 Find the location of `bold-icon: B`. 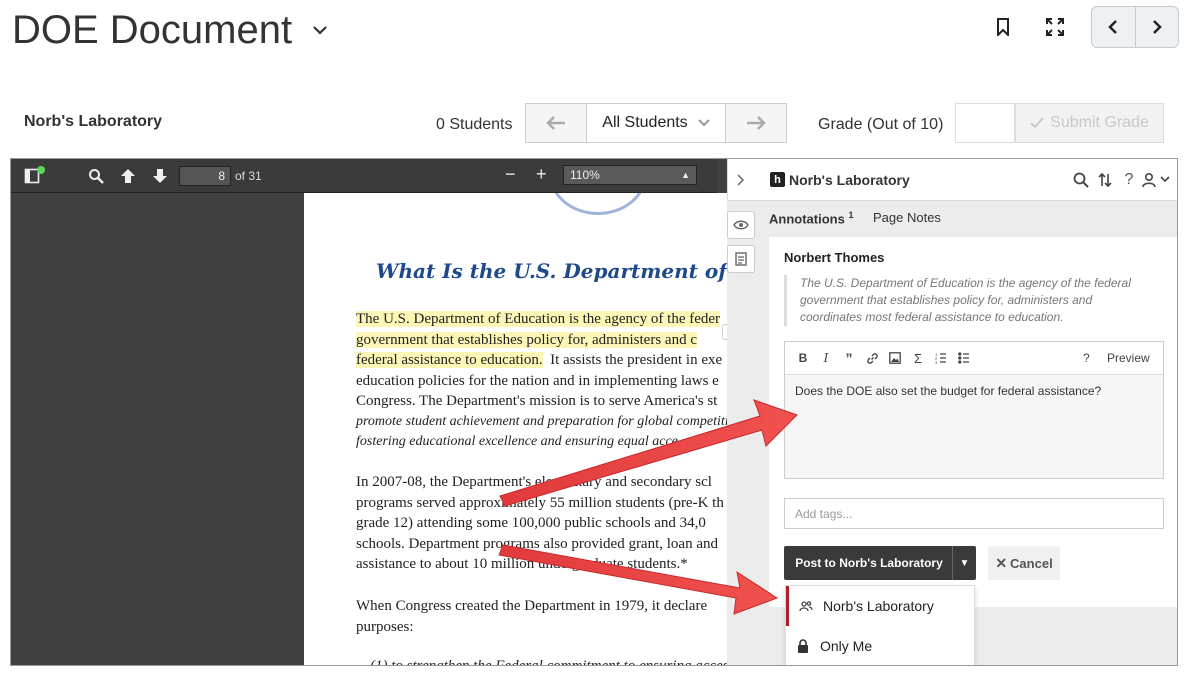

bold-icon: B is located at coordinates (803, 358).